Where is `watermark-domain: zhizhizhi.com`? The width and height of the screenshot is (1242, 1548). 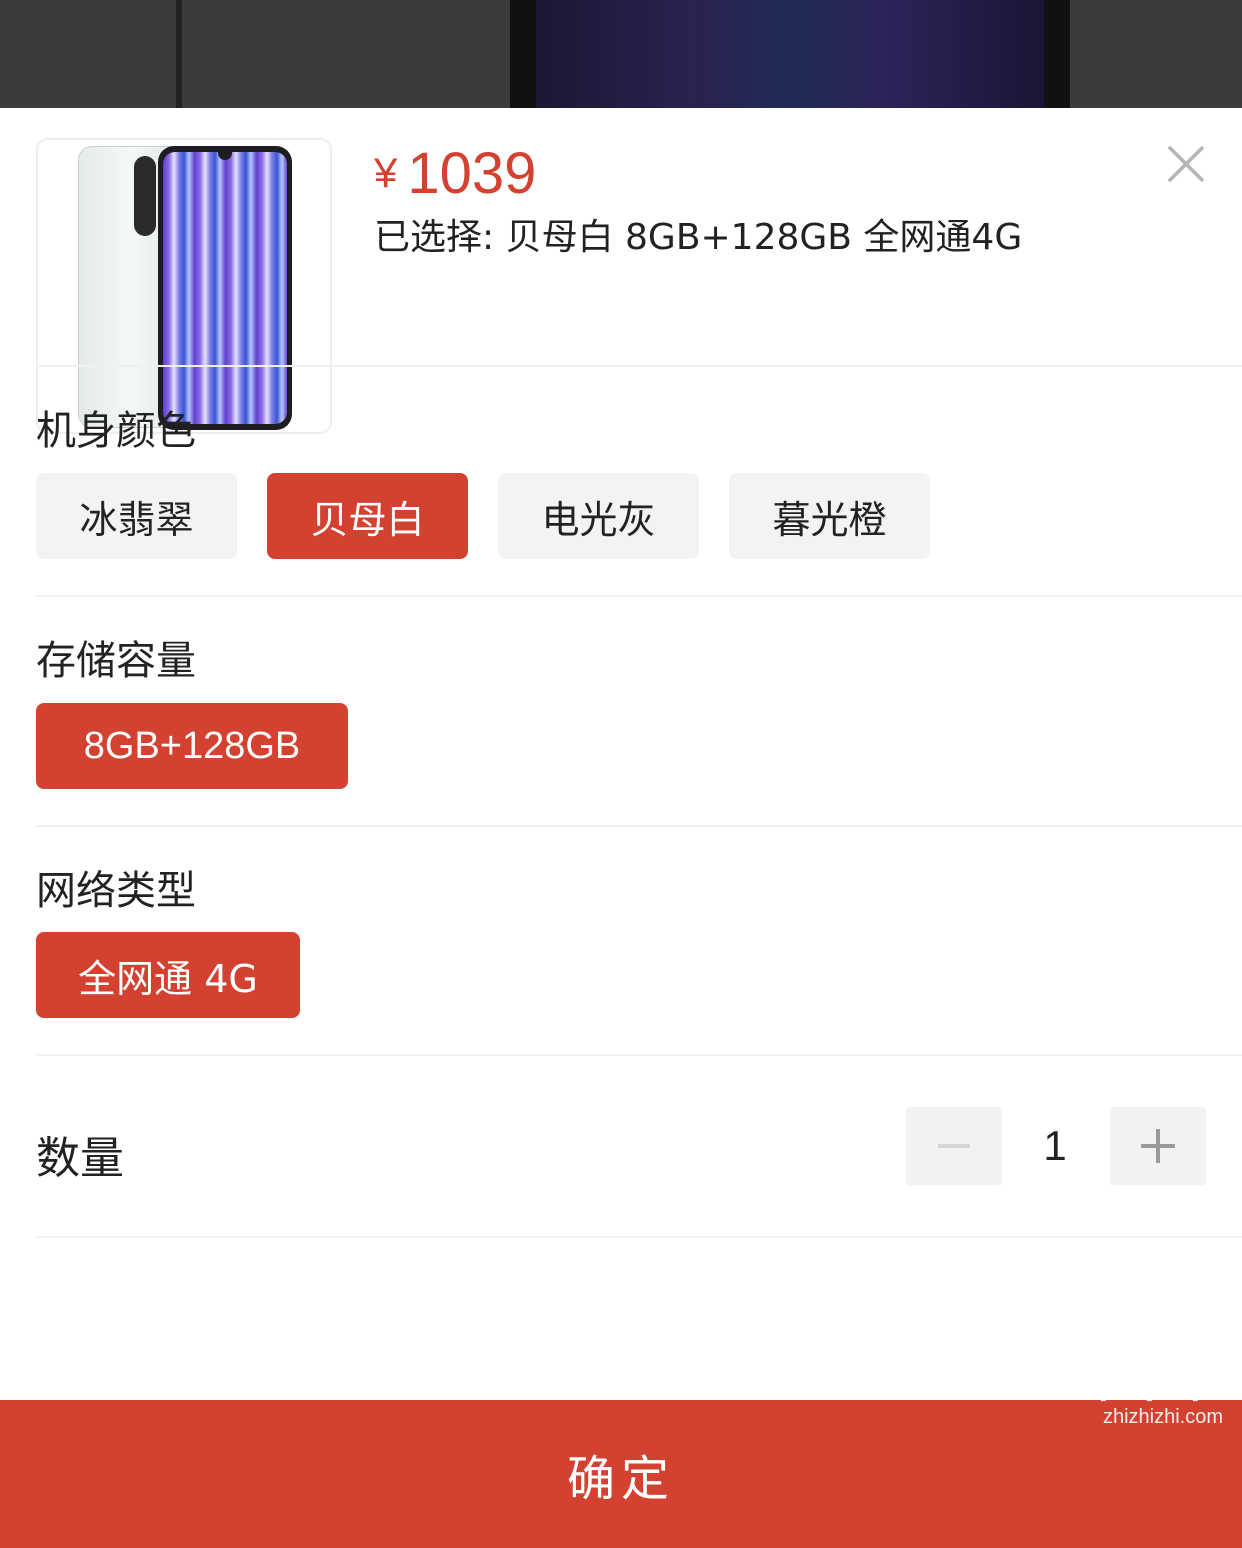
watermark-domain: zhizhizhi.com is located at coordinates (1163, 1417).